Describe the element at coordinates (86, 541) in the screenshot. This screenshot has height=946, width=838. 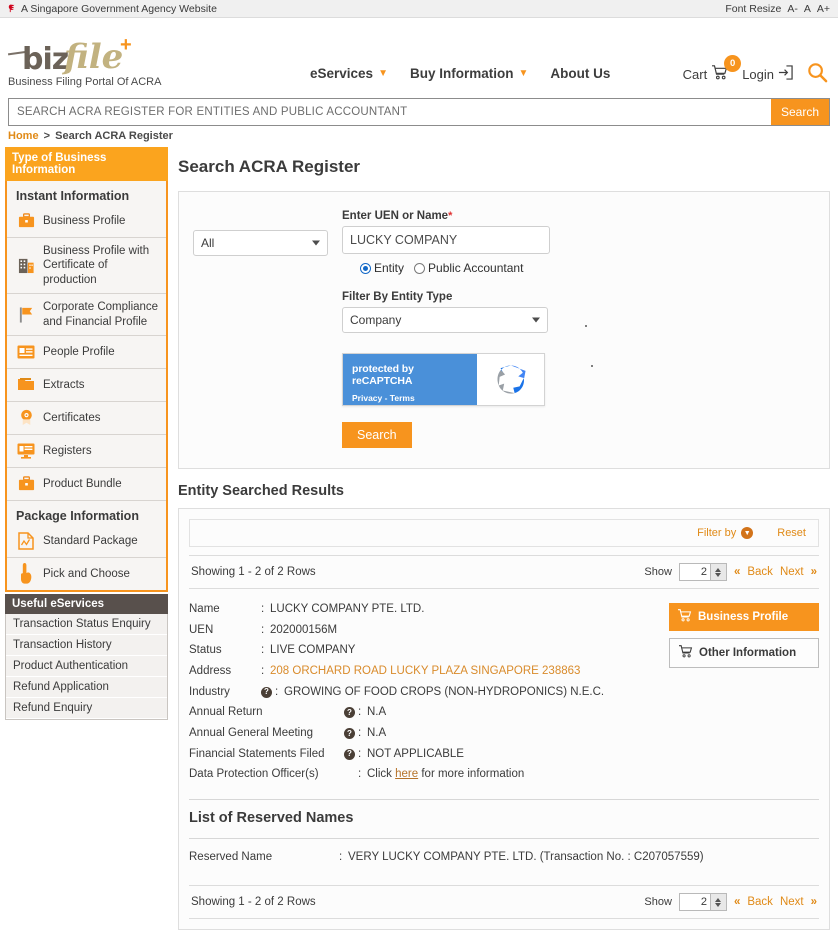
I see `sidebar-item-standard-package: Standard Package` at that location.